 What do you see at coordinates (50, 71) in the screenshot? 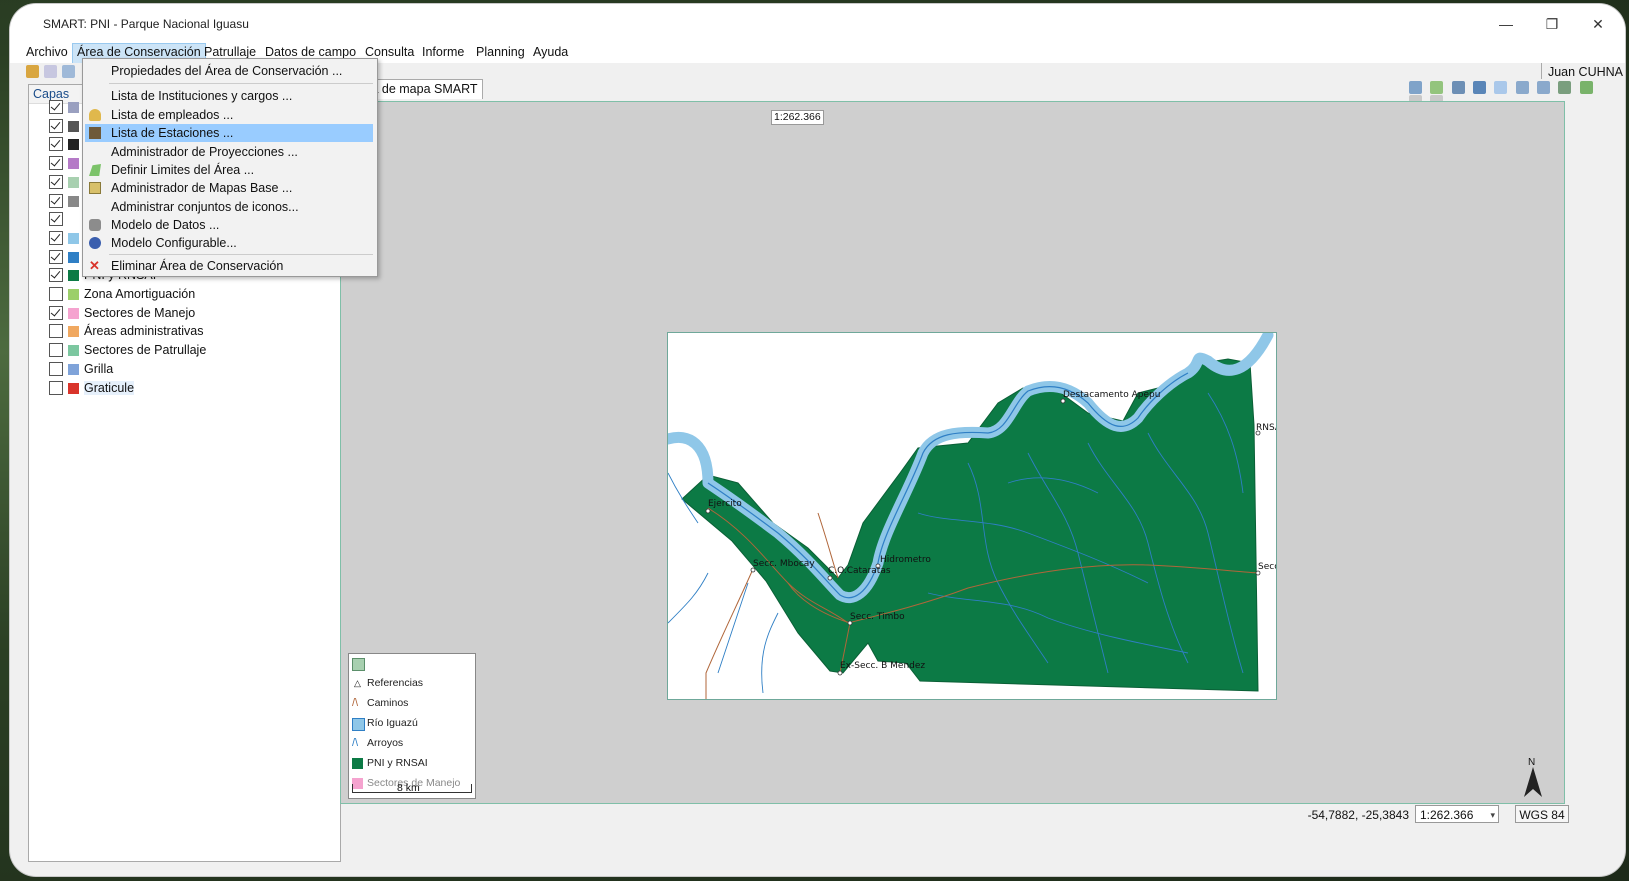
I see `table-icon` at bounding box center [50, 71].